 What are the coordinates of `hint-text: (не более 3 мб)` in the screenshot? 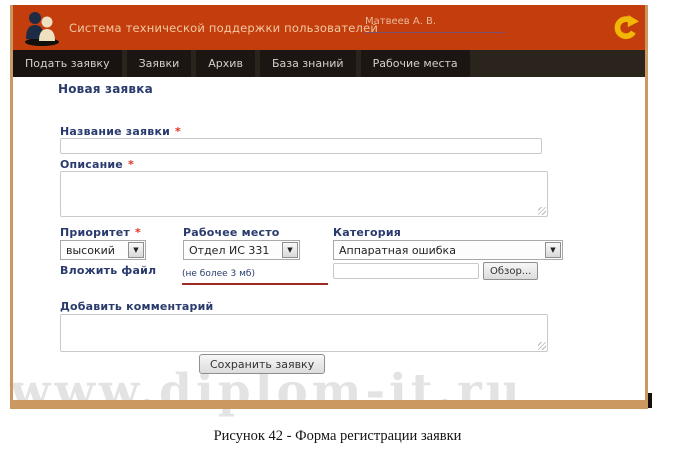 It's located at (218, 274).